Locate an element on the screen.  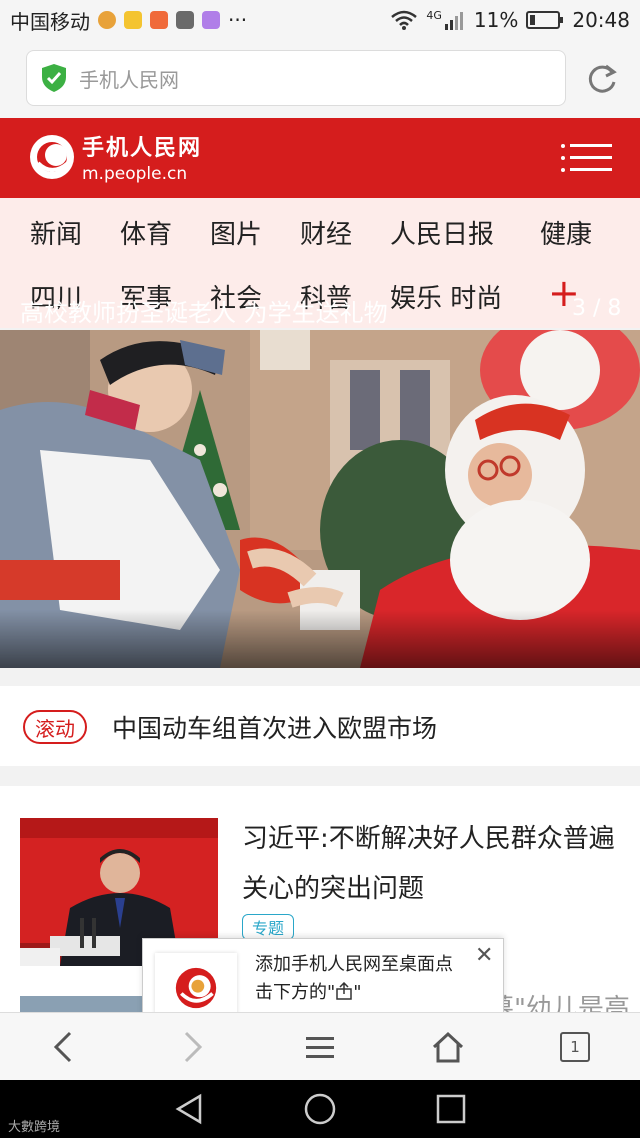
system-nav-bar is located at coordinates (320, 1109).